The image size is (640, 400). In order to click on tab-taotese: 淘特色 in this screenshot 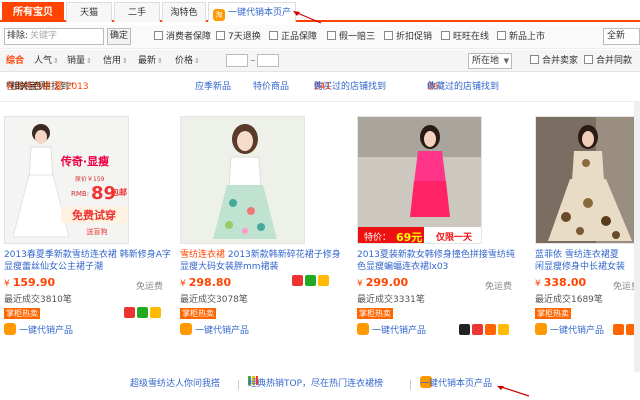, I will do `click(184, 12)`.